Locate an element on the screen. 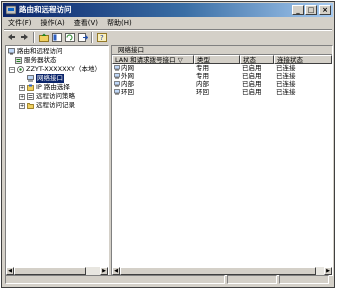 The width and height of the screenshot is (338, 293). back-icon is located at coordinates (11, 37).